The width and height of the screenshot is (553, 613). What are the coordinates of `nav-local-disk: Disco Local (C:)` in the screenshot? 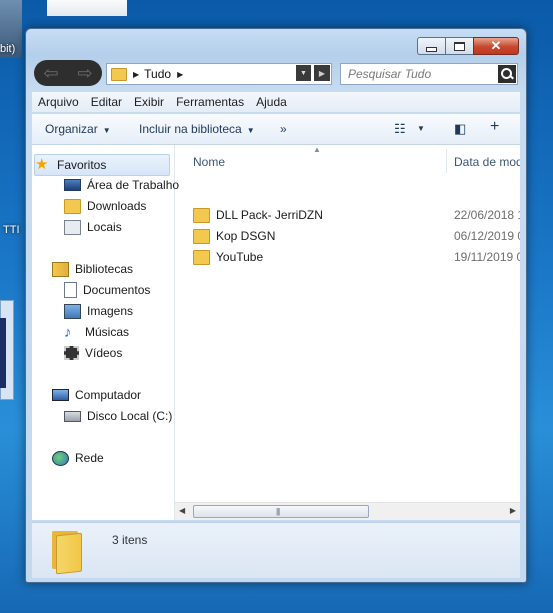 It's located at (118, 416).